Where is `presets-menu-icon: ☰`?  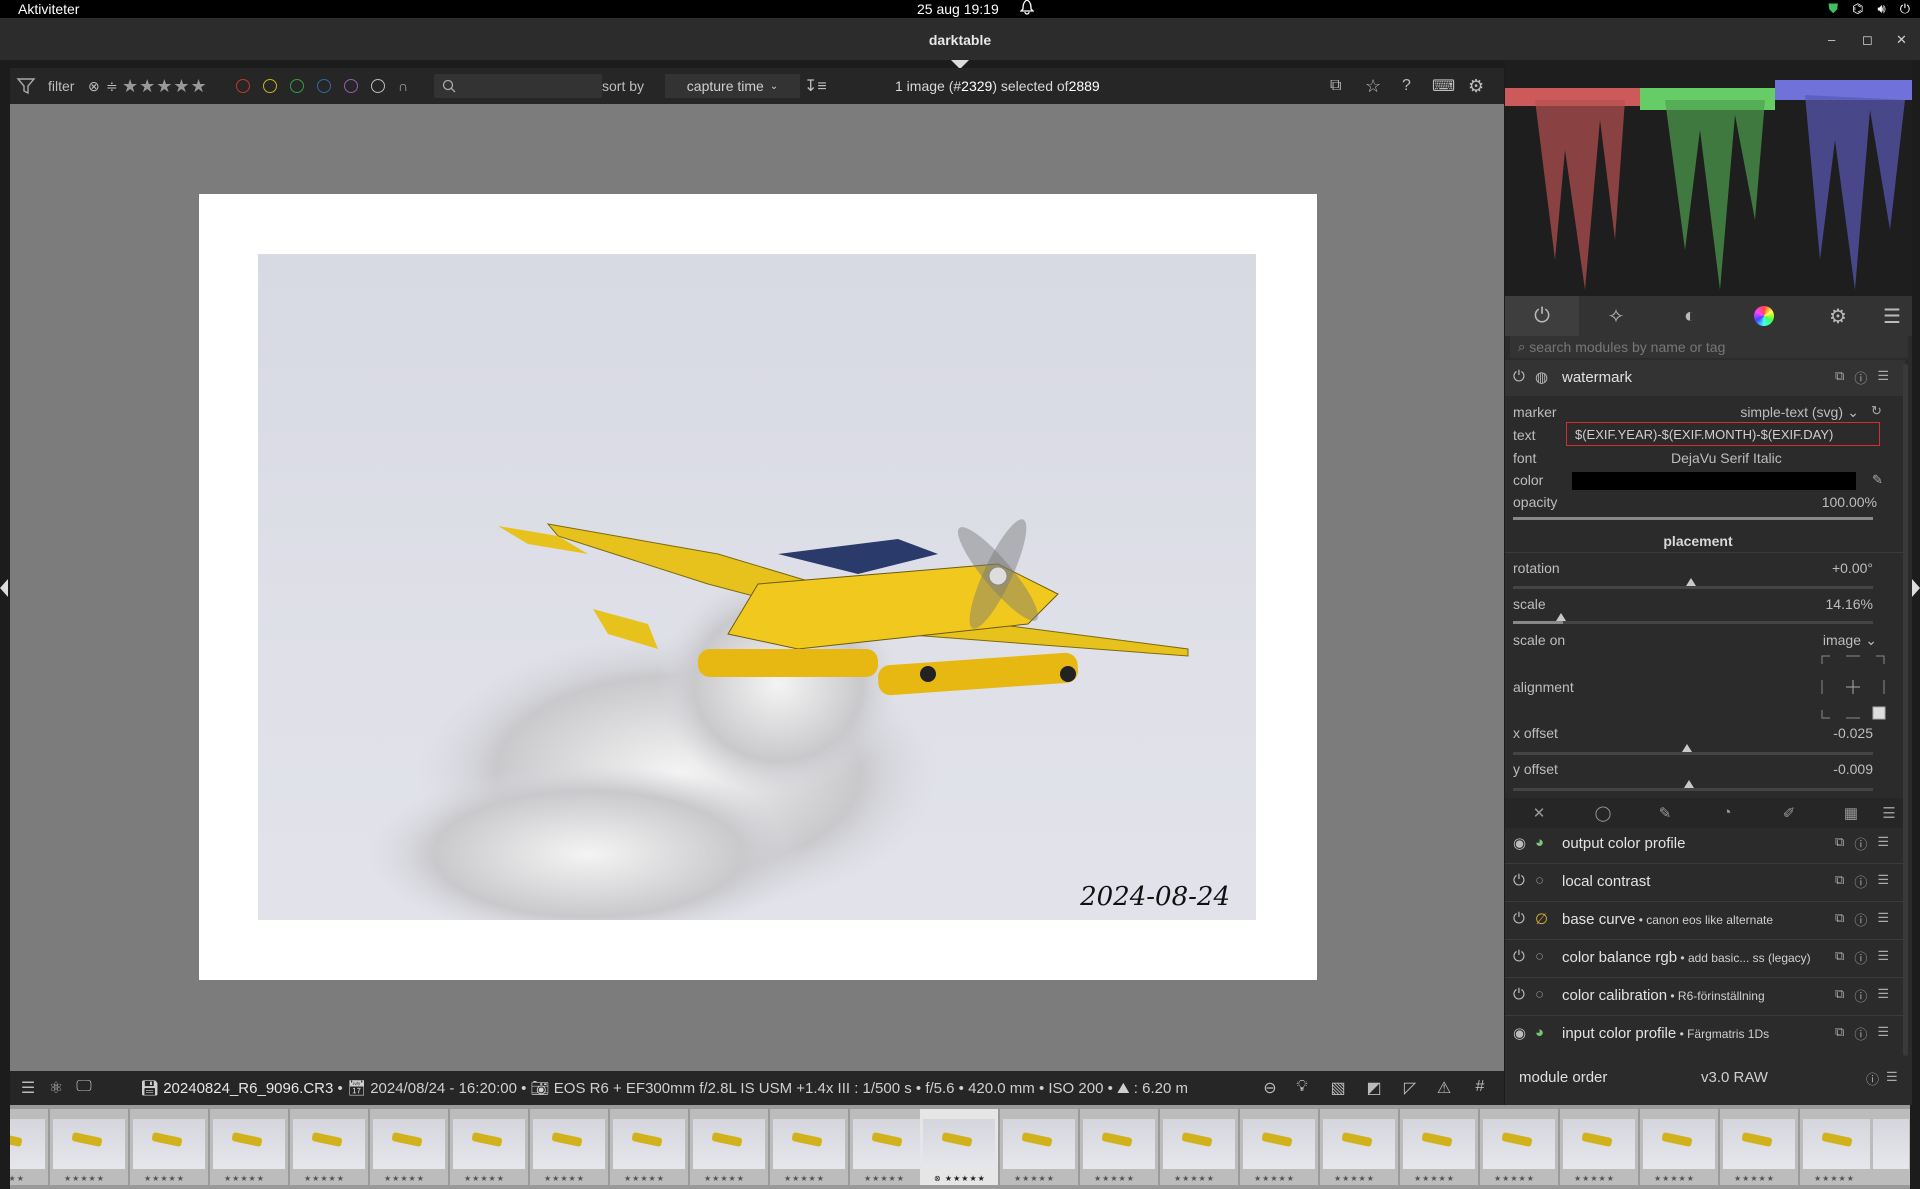 presets-menu-icon: ☰ is located at coordinates (1892, 316).